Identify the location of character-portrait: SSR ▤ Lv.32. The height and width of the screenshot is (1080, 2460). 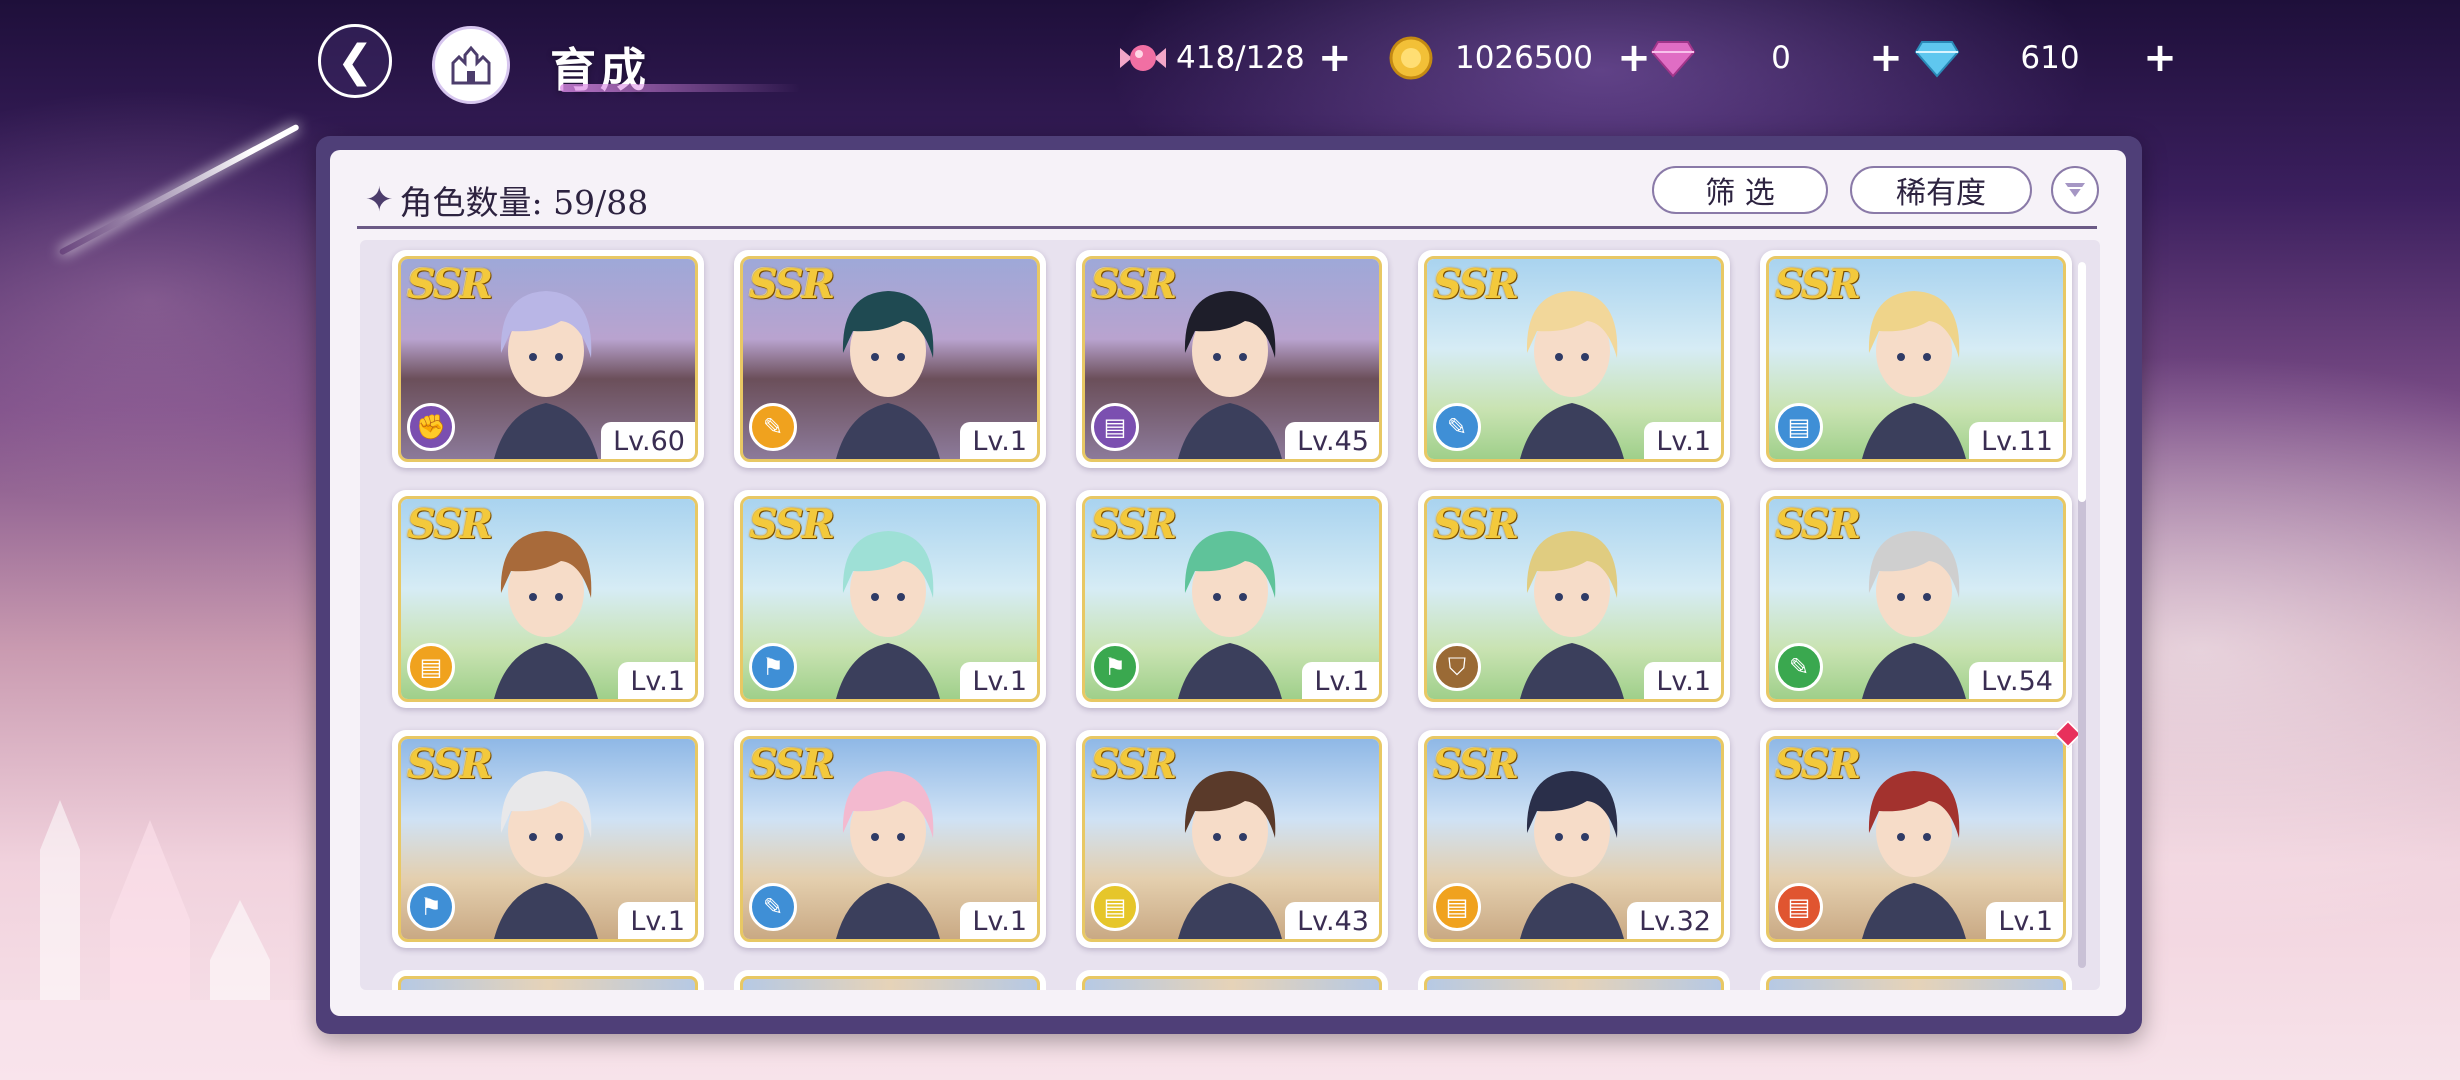
(1574, 839).